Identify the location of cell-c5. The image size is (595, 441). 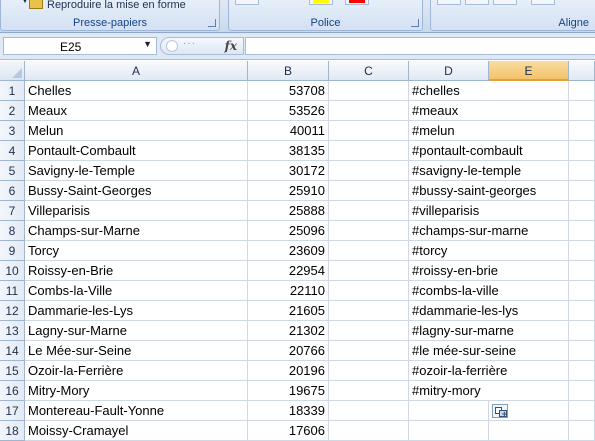
(369, 171).